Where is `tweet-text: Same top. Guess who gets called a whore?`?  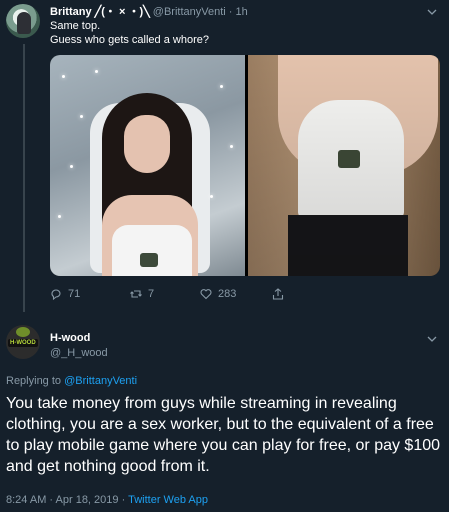 tweet-text: Same top. Guess who gets called a whore? is located at coordinates (129, 33).